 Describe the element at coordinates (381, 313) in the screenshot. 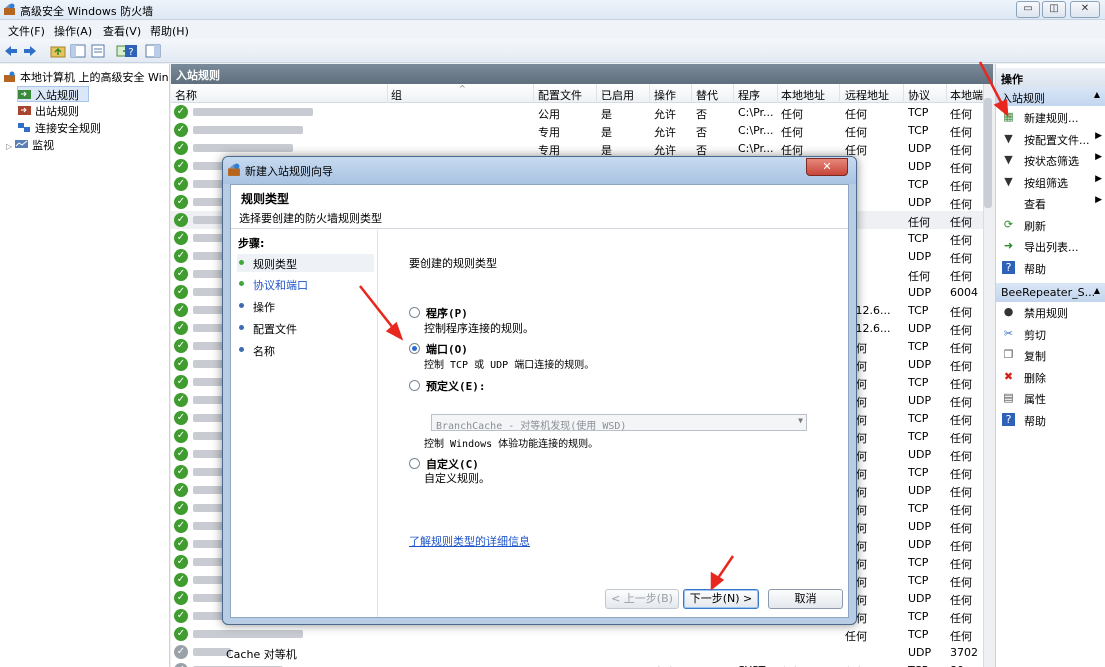

I see `annotation-arrow-port` at that location.